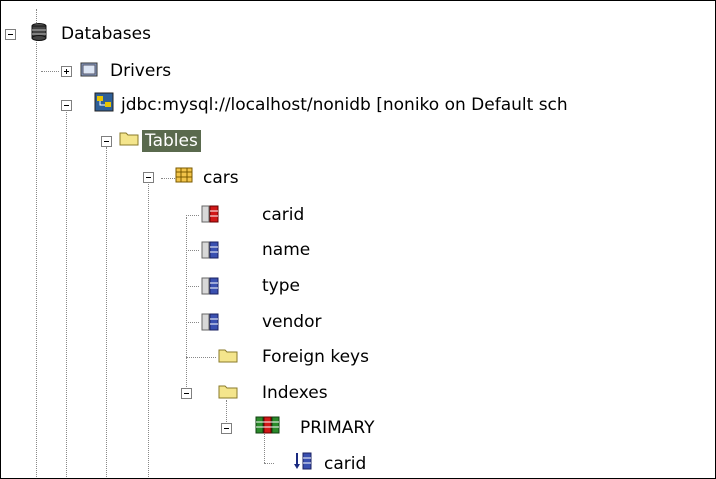 The height and width of the screenshot is (479, 716). I want to click on tree-node-label: cars, so click(221, 178).